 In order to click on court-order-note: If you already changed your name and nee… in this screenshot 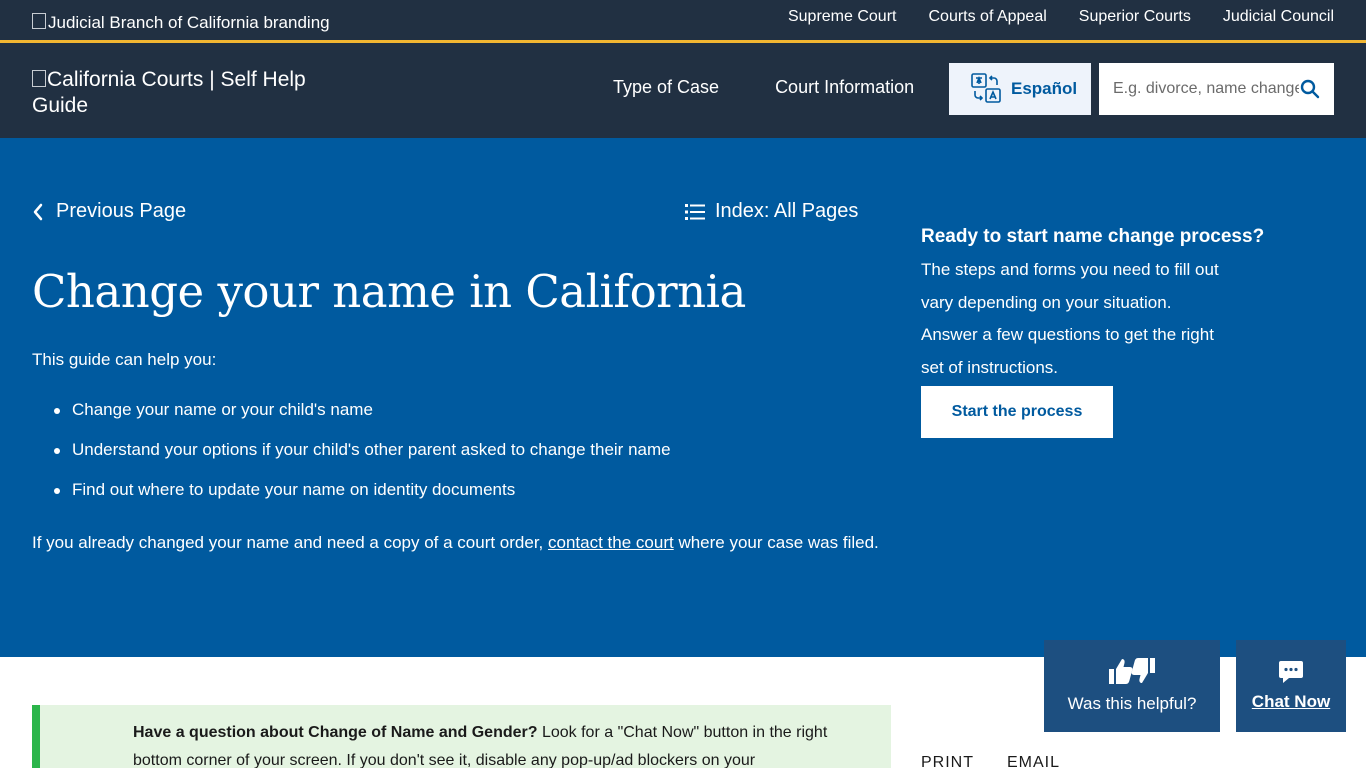, I will do `click(462, 542)`.